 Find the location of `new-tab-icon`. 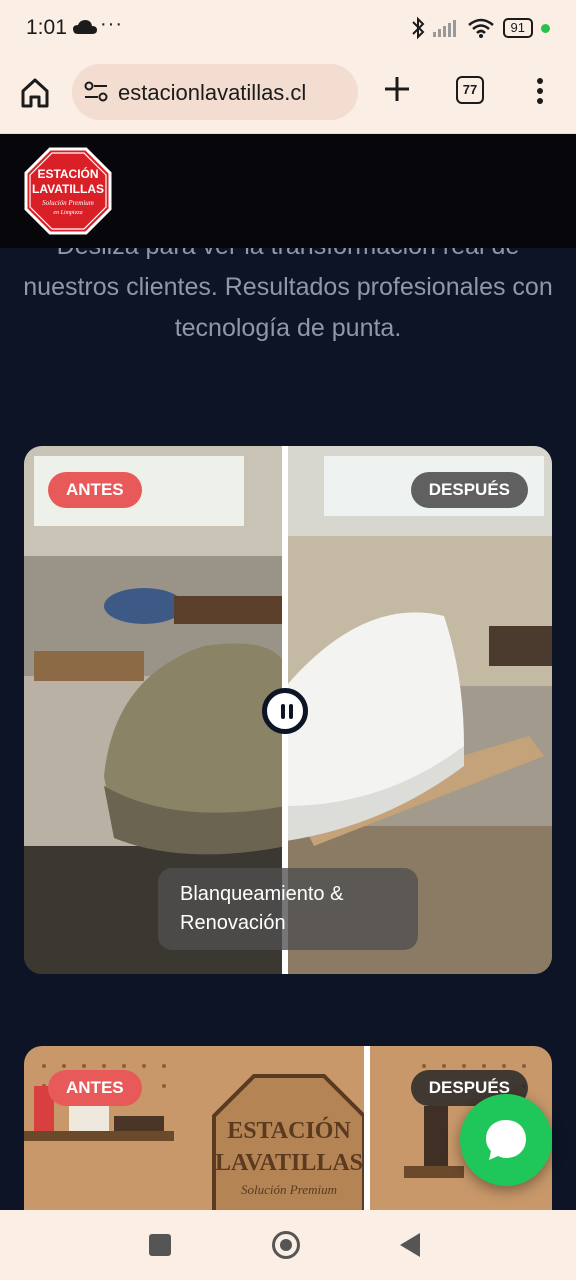

new-tab-icon is located at coordinates (397, 89).